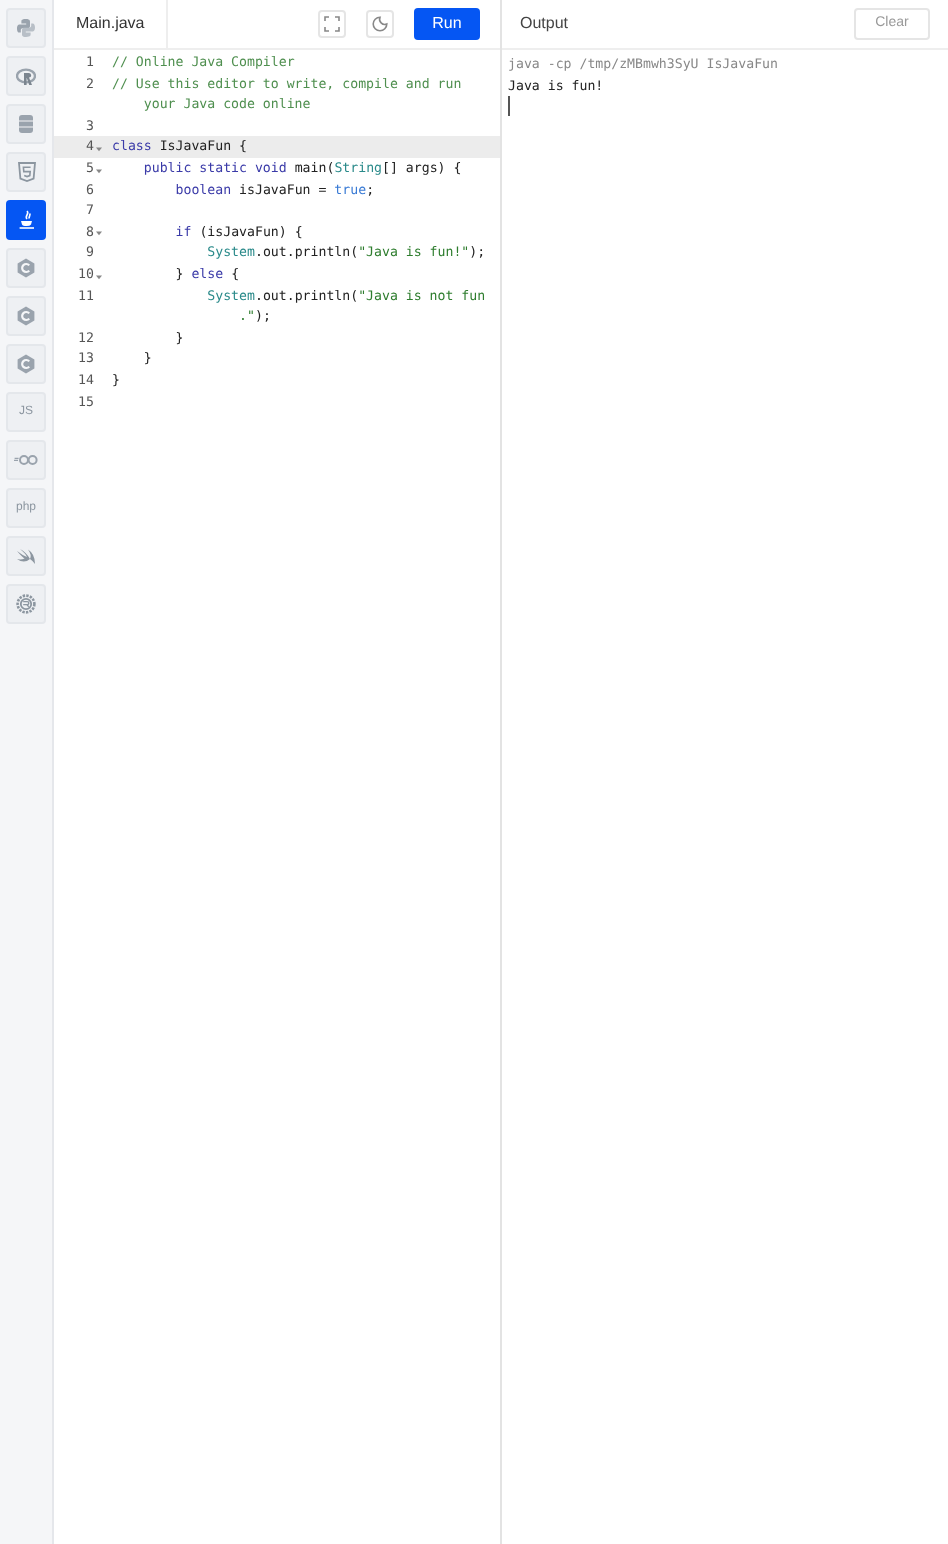 The width and height of the screenshot is (948, 1544). I want to click on theme-button, so click(380, 24).